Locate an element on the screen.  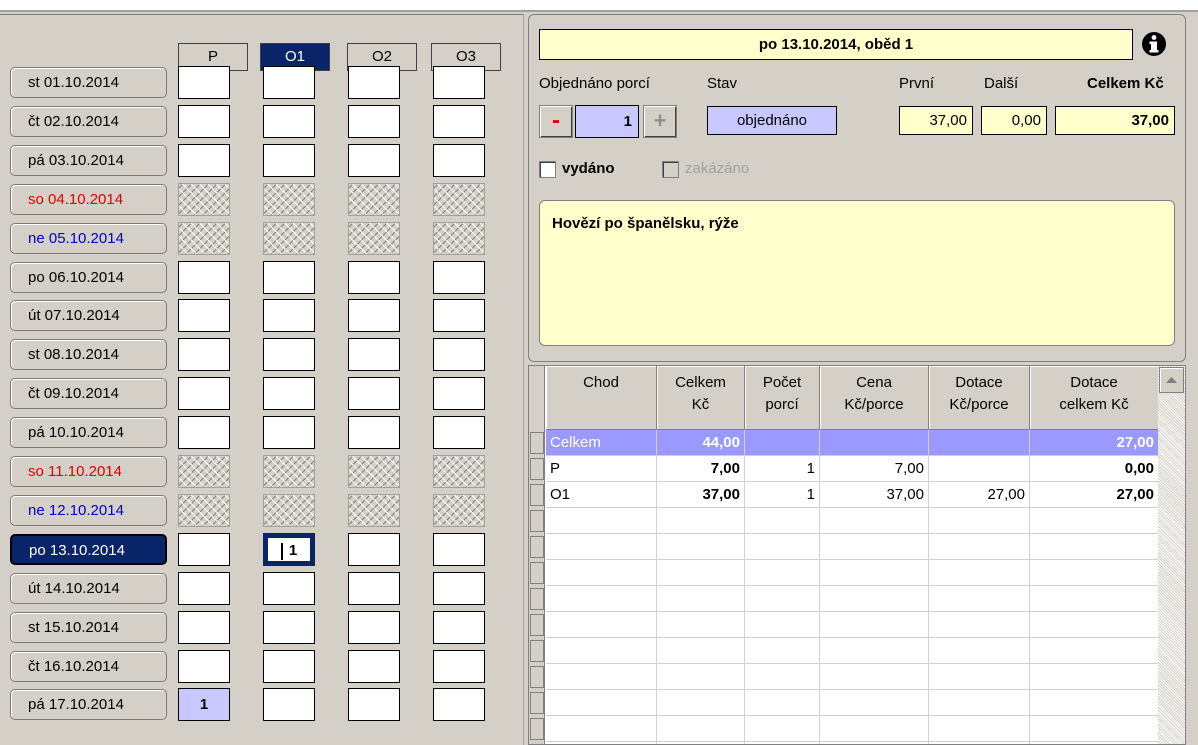
header-pocet: Počet porcí is located at coordinates (782, 398).